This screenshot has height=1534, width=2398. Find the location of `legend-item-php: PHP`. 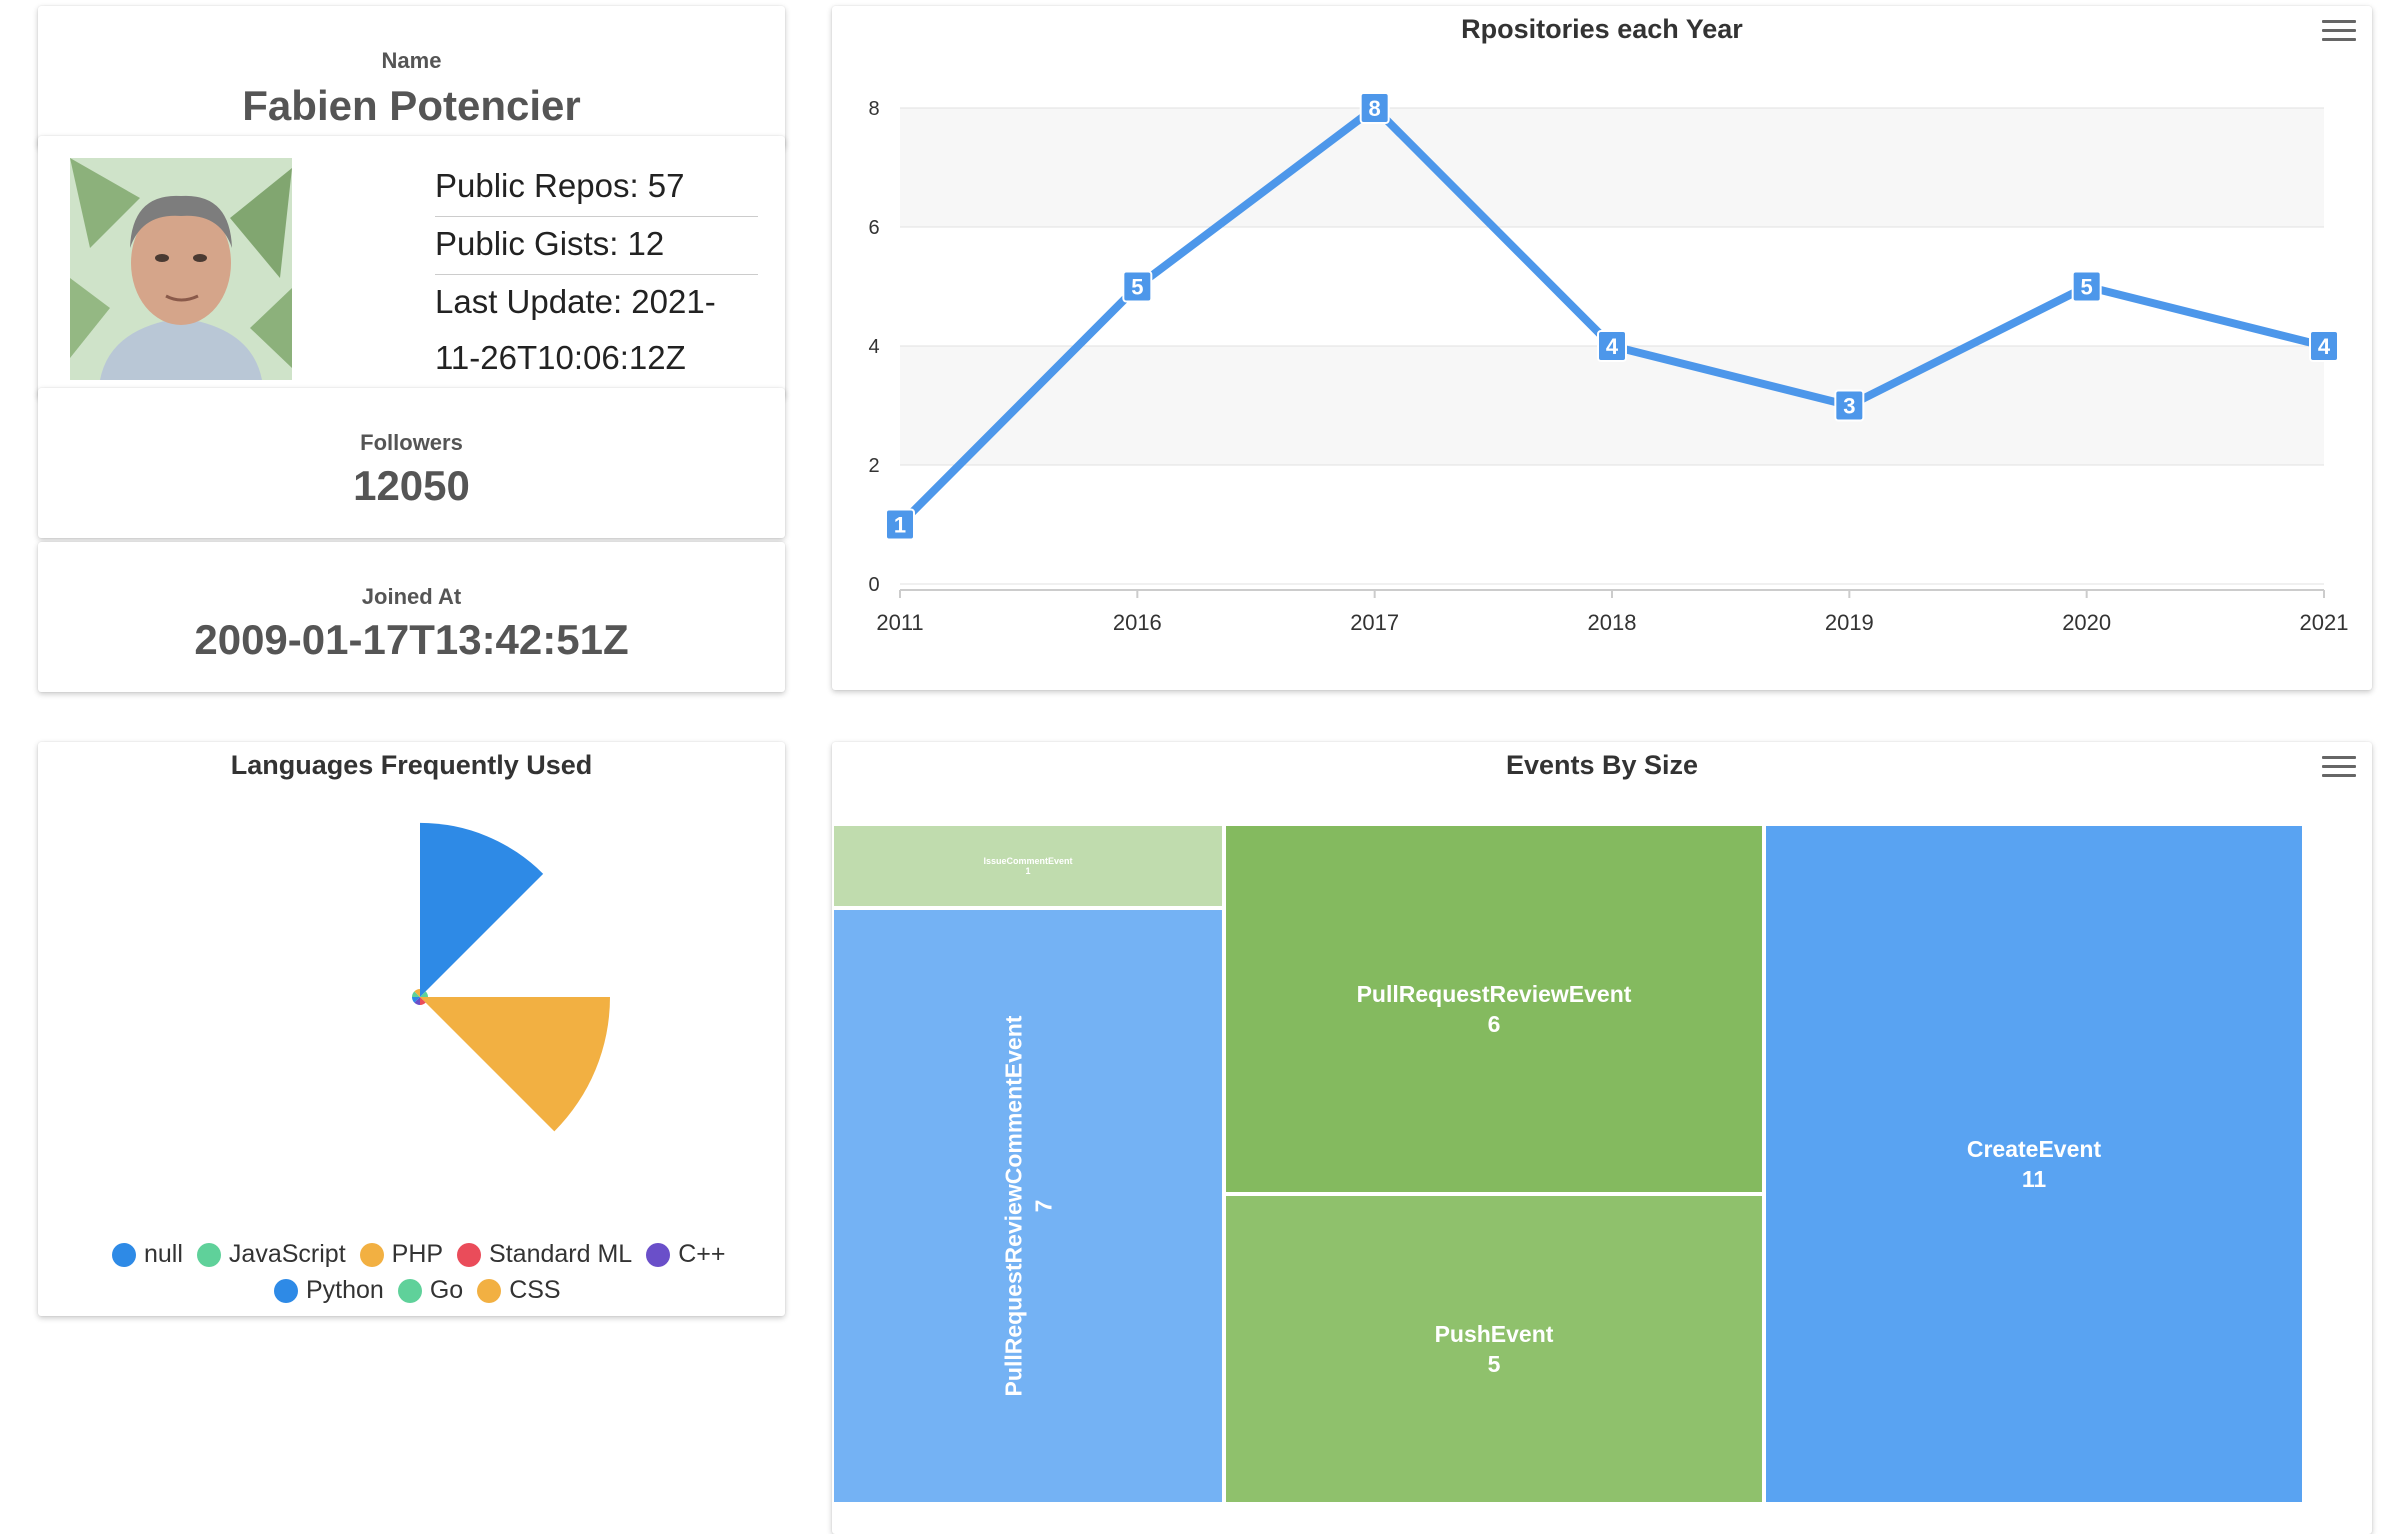

legend-item-php: PHP is located at coordinates (401, 1254).